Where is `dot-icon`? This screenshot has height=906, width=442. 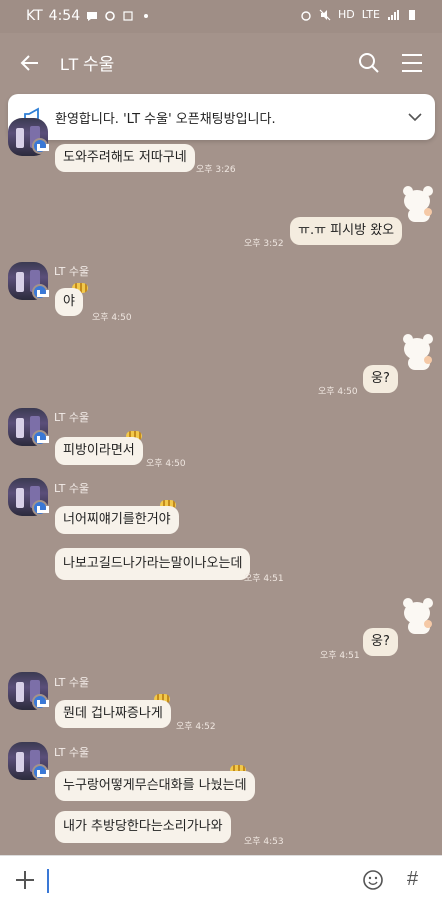
dot-icon is located at coordinates (146, 16).